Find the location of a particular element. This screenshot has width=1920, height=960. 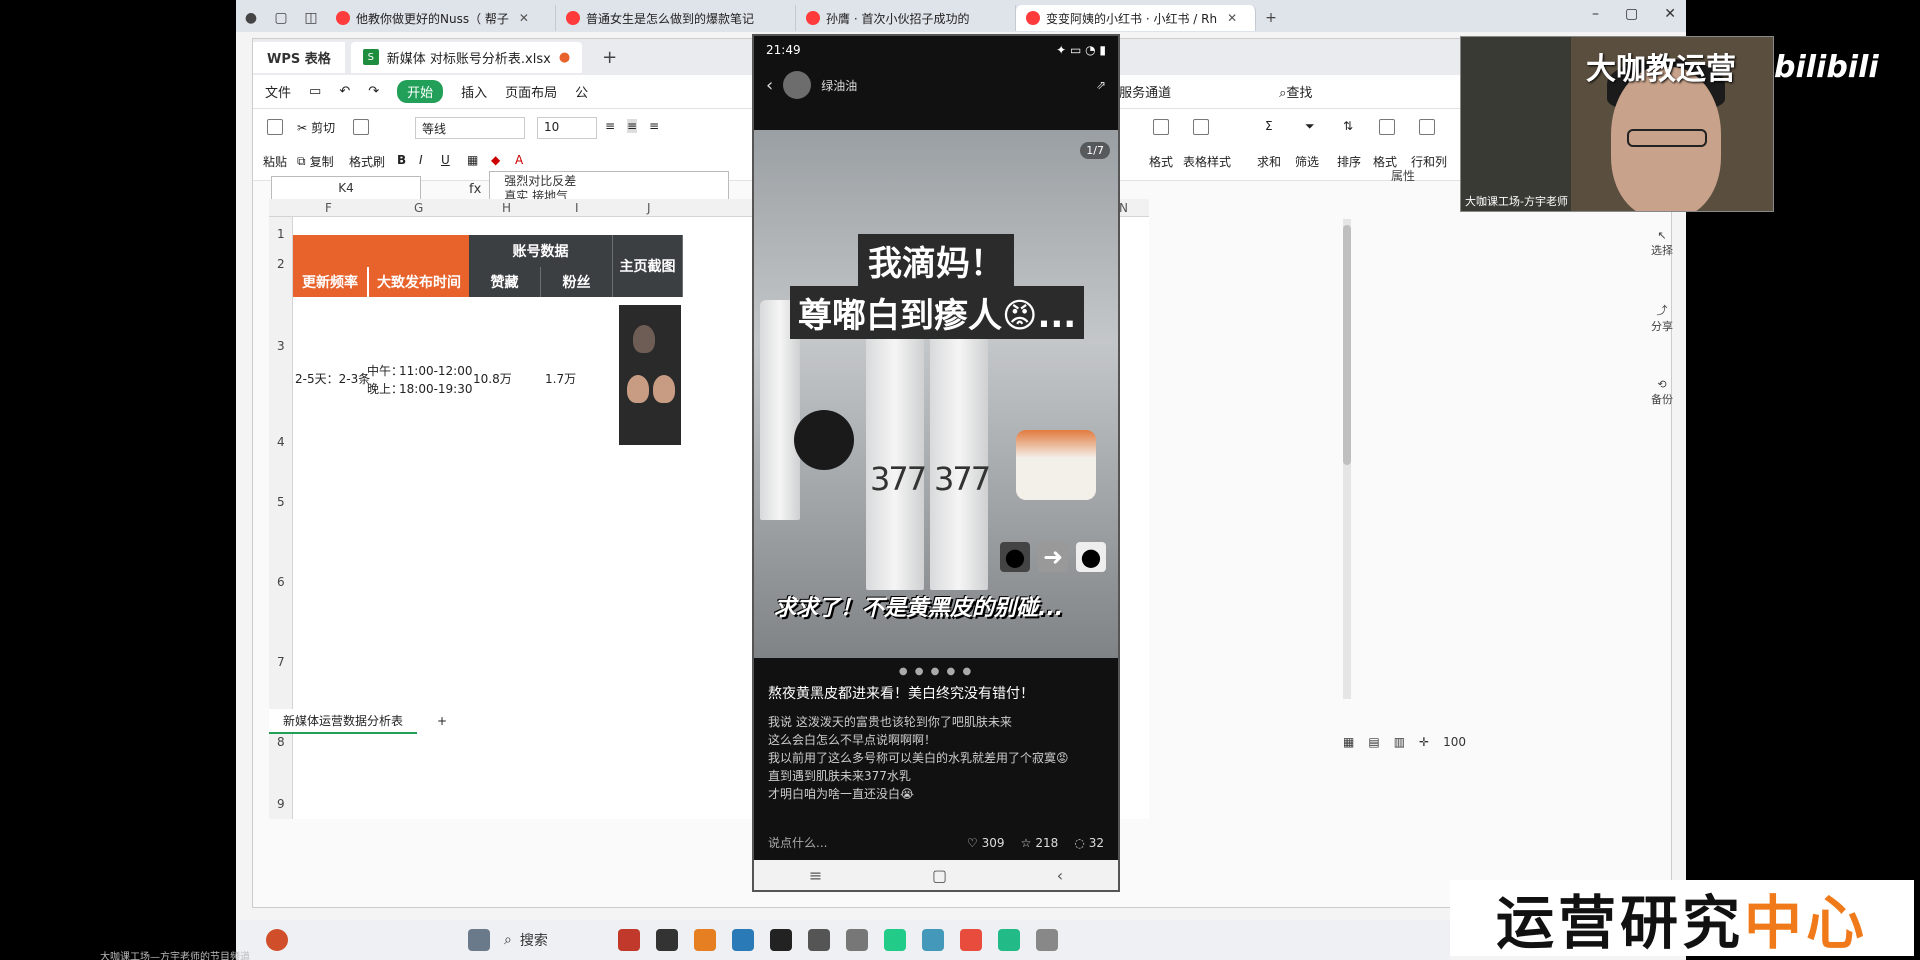

header-fans: 粉丝 is located at coordinates (577, 282).